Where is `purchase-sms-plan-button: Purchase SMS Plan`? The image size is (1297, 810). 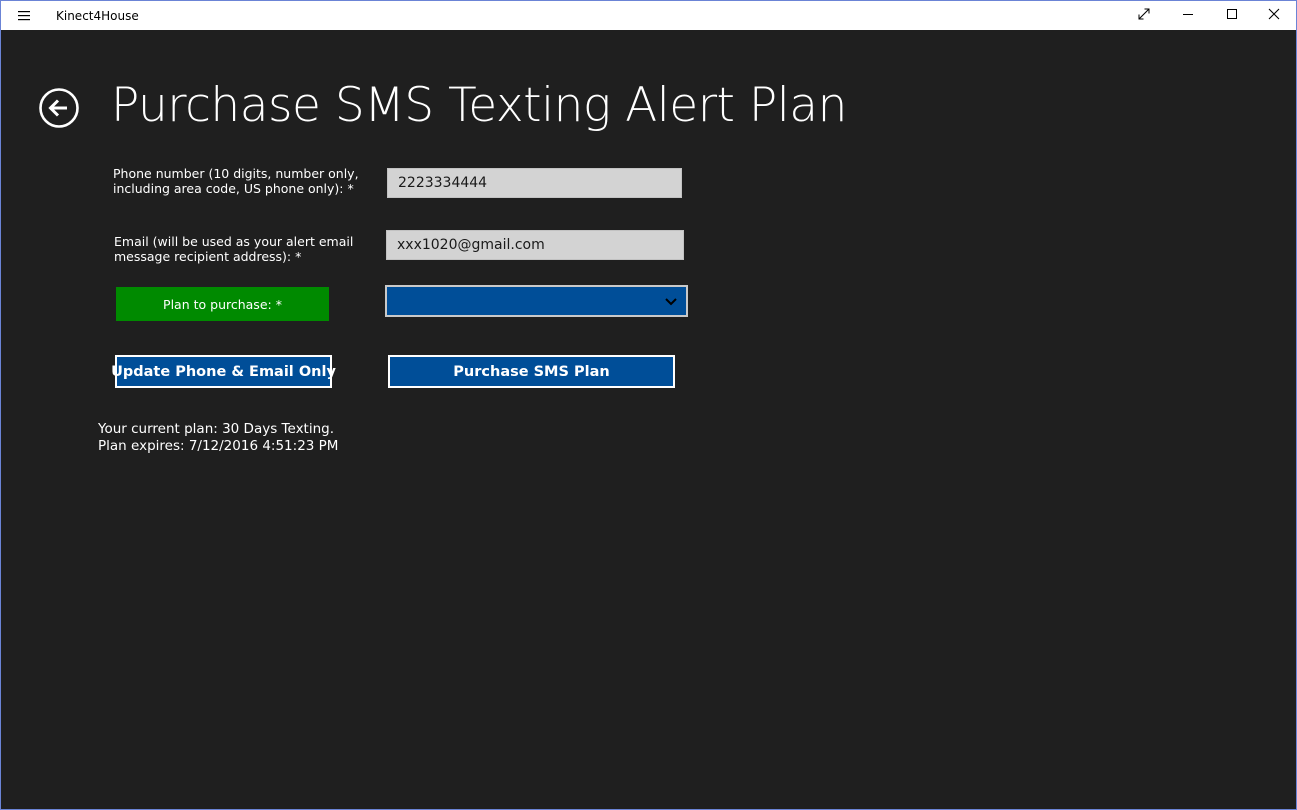 purchase-sms-plan-button: Purchase SMS Plan is located at coordinates (531, 371).